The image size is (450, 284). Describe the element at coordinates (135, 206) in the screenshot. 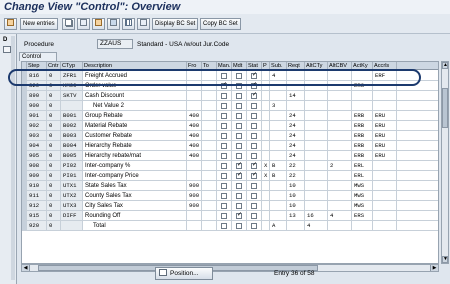

I see `cell-desc: City Sales Tax` at that location.